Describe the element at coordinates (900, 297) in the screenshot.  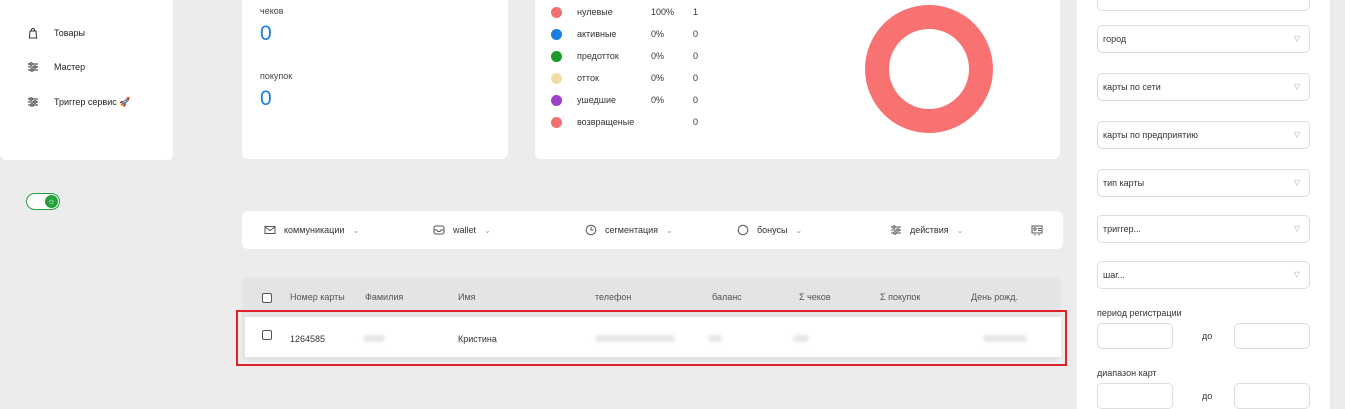
I see `column-header: Σ покупок` at that location.